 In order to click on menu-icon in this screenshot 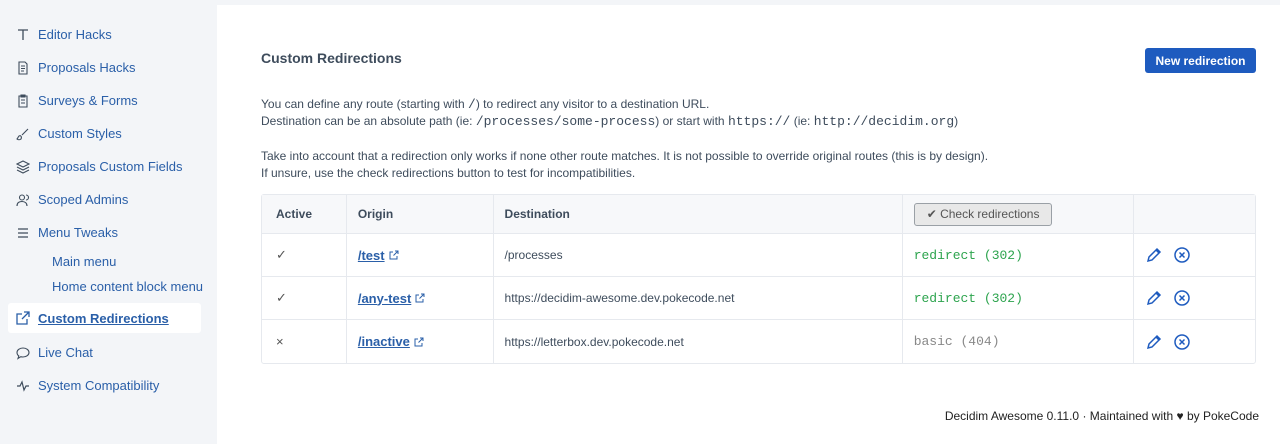, I will do `click(23, 233)`.